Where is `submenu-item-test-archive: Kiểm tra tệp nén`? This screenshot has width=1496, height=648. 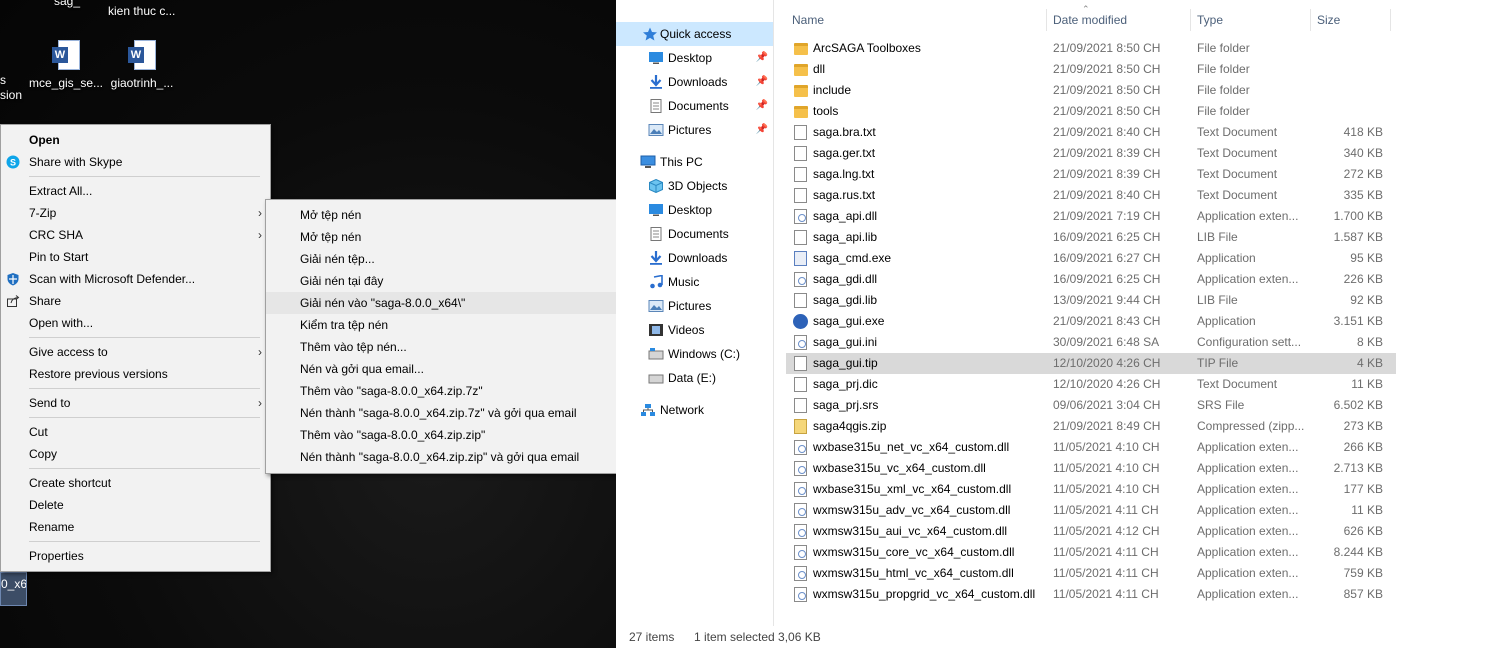 submenu-item-test-archive: Kiểm tra tệp nén is located at coordinates (458, 325).